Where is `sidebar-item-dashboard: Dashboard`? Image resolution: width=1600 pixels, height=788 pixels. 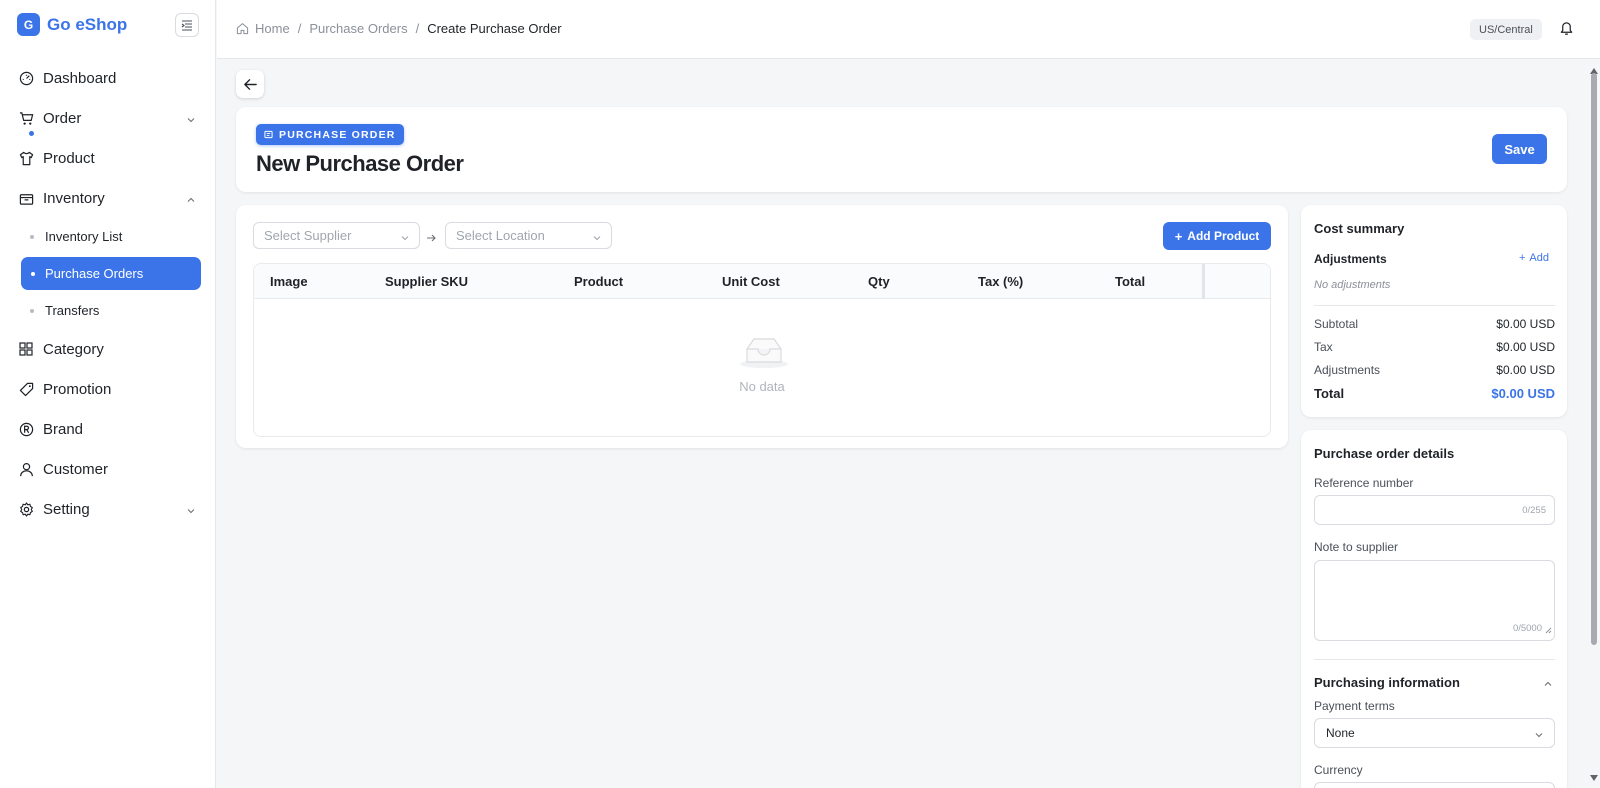
sidebar-item-dashboard: Dashboard is located at coordinates (108, 78).